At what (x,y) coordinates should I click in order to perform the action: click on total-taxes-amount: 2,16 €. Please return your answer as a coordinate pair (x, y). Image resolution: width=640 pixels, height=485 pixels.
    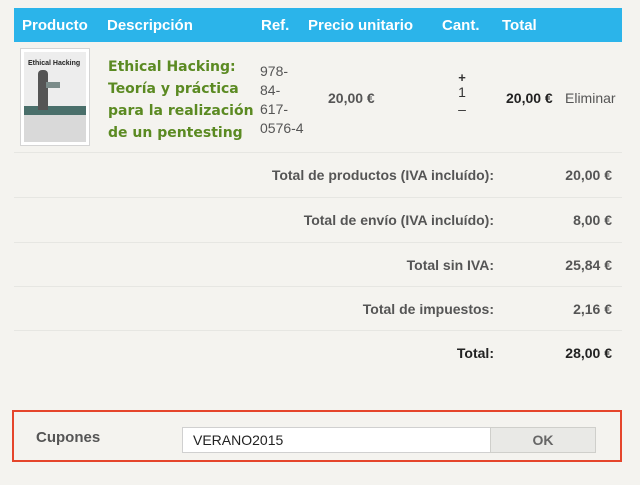
    Looking at the image, I should click on (592, 309).